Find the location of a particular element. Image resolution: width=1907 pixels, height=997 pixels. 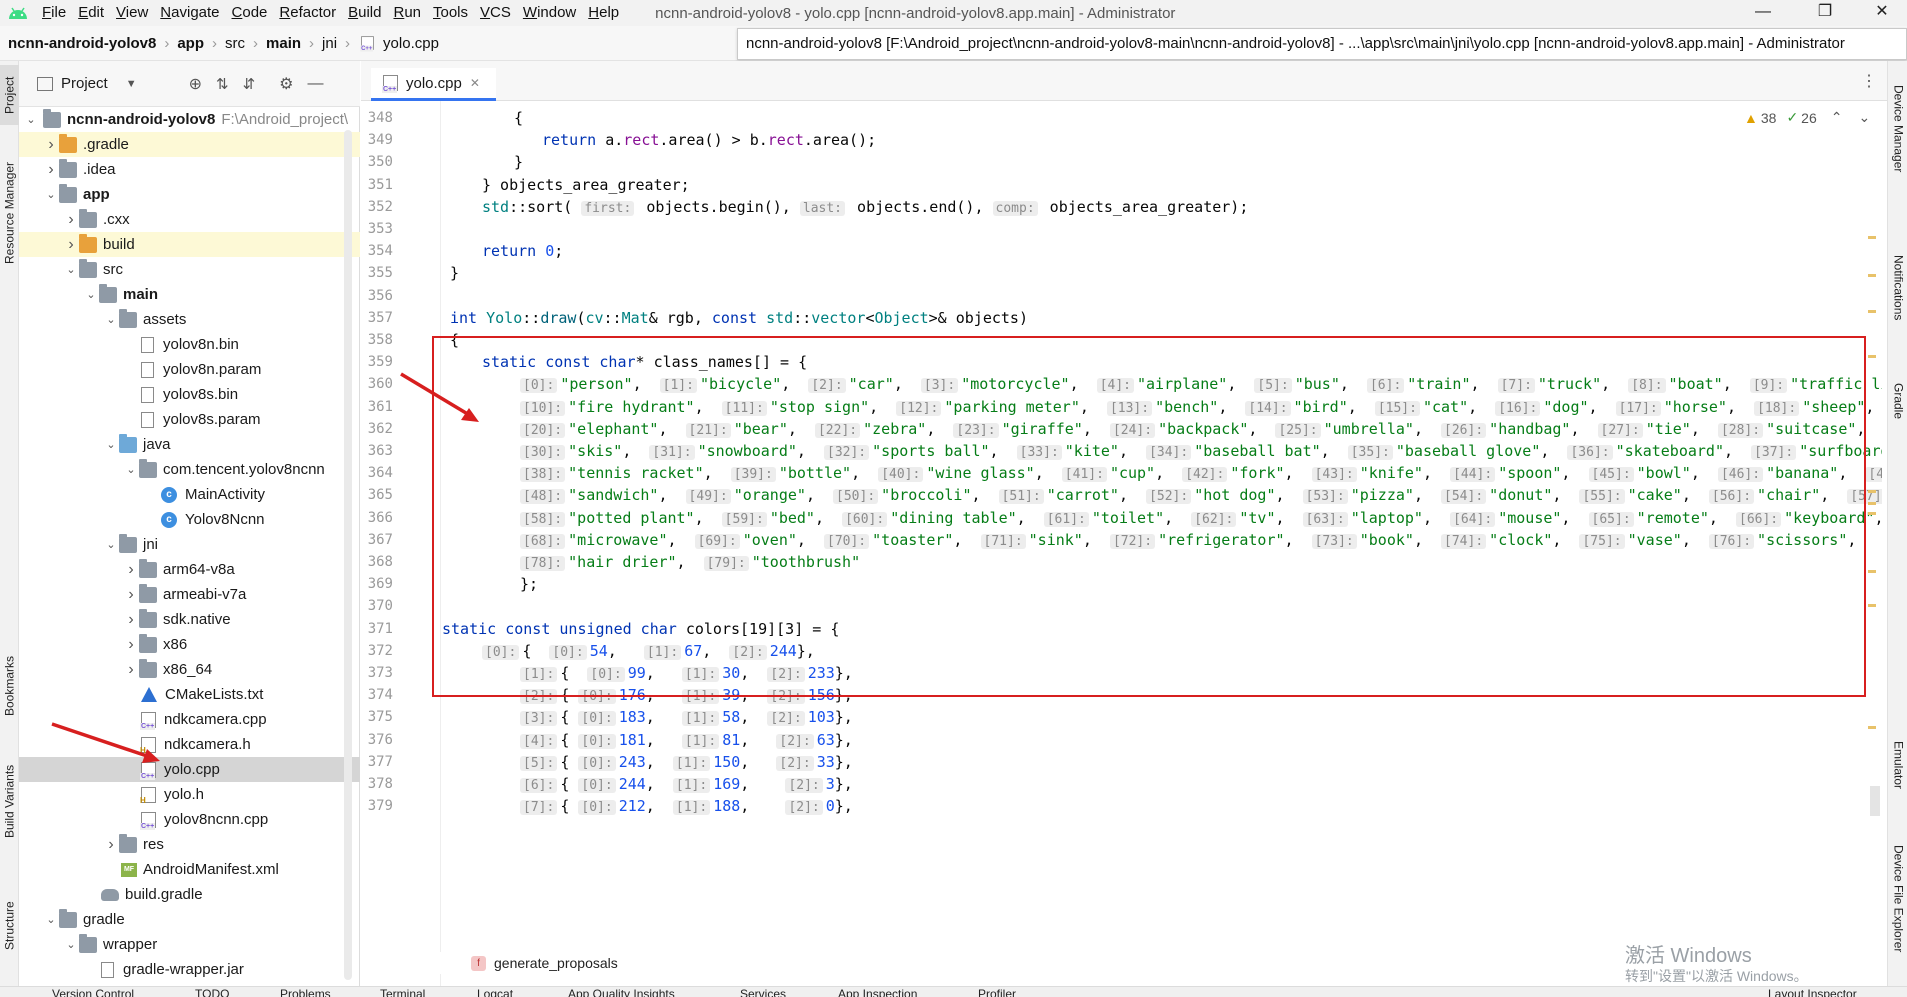

bottom-tab-problems: Problems is located at coordinates (305, 992).